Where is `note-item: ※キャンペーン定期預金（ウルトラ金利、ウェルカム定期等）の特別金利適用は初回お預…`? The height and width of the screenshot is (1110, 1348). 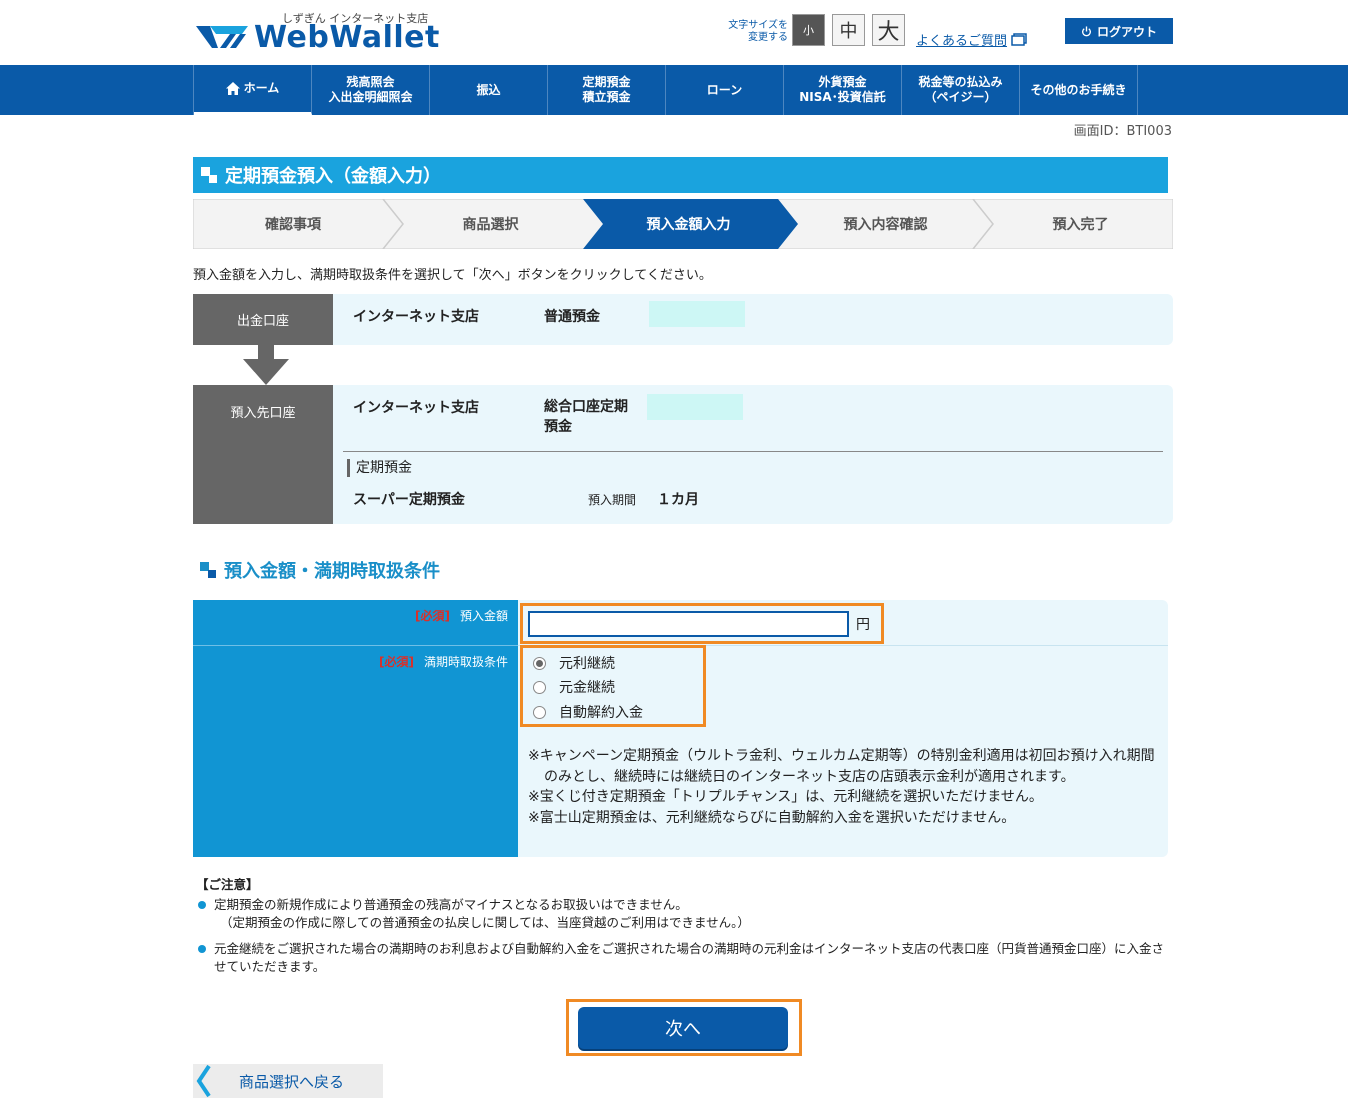 note-item: ※キャンペーン定期預金（ウルトラ金利、ウェルカム定期等）の特別金利適用は初回お預… is located at coordinates (841, 766).